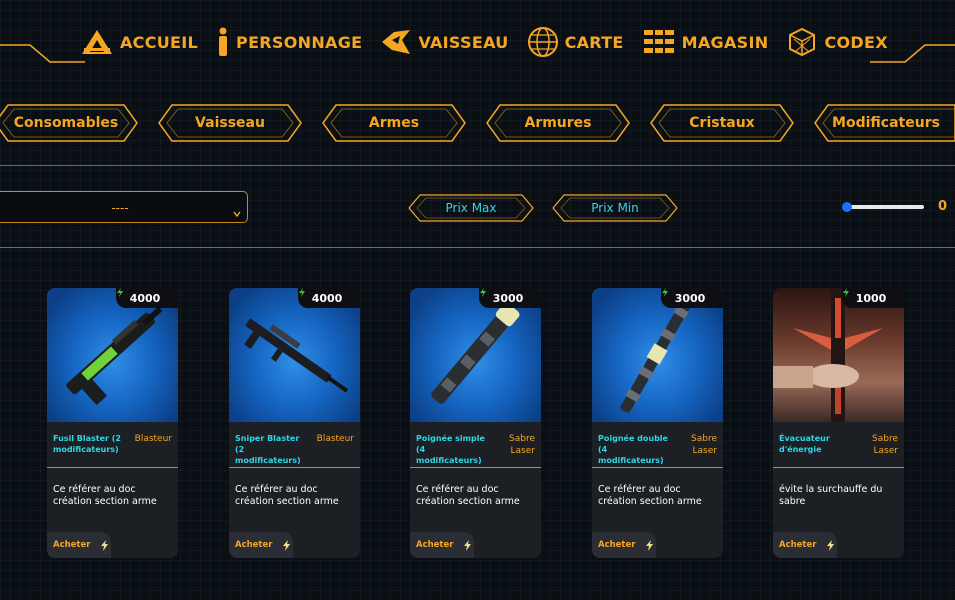  I want to click on nav-magasin: MAGASIN, so click(705, 42).